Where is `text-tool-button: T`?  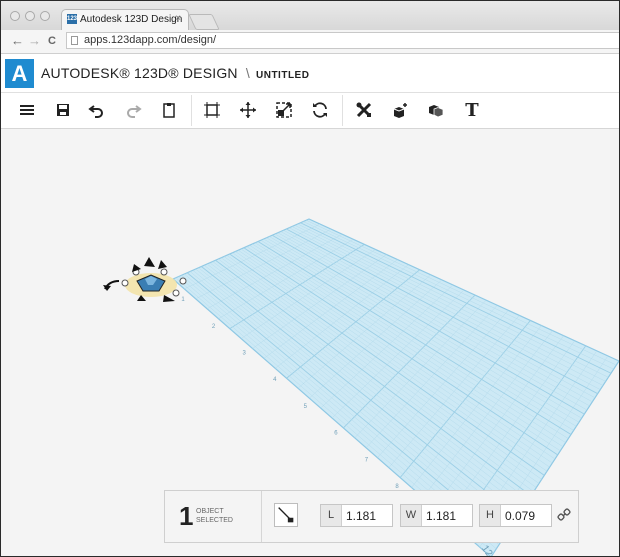
text-tool-button: T is located at coordinates (472, 110).